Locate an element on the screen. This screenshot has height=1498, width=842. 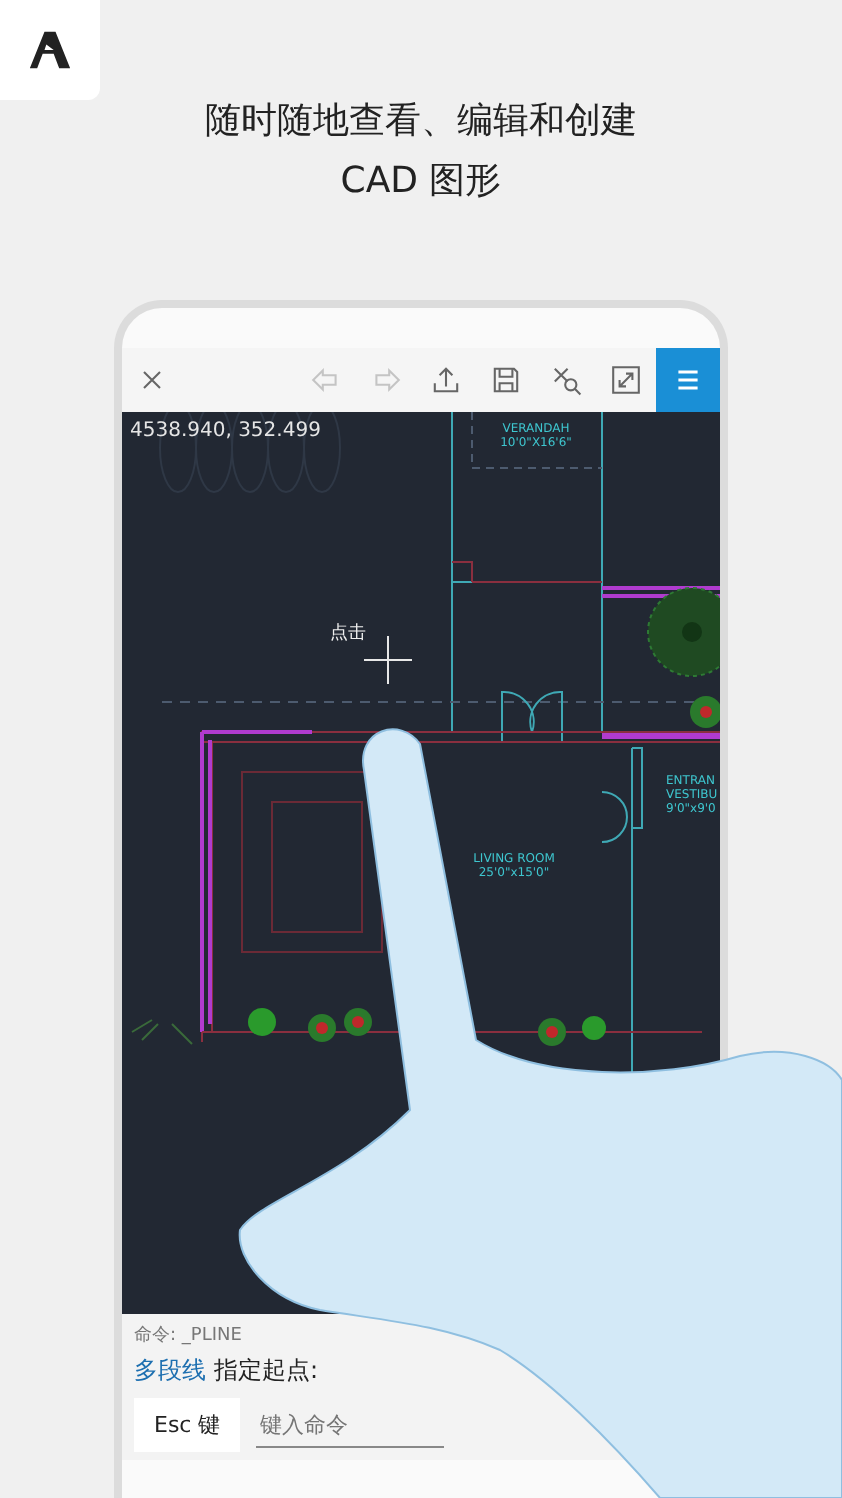
headline: 随时随地查看、编辑和创建 is located at coordinates (421, 122).